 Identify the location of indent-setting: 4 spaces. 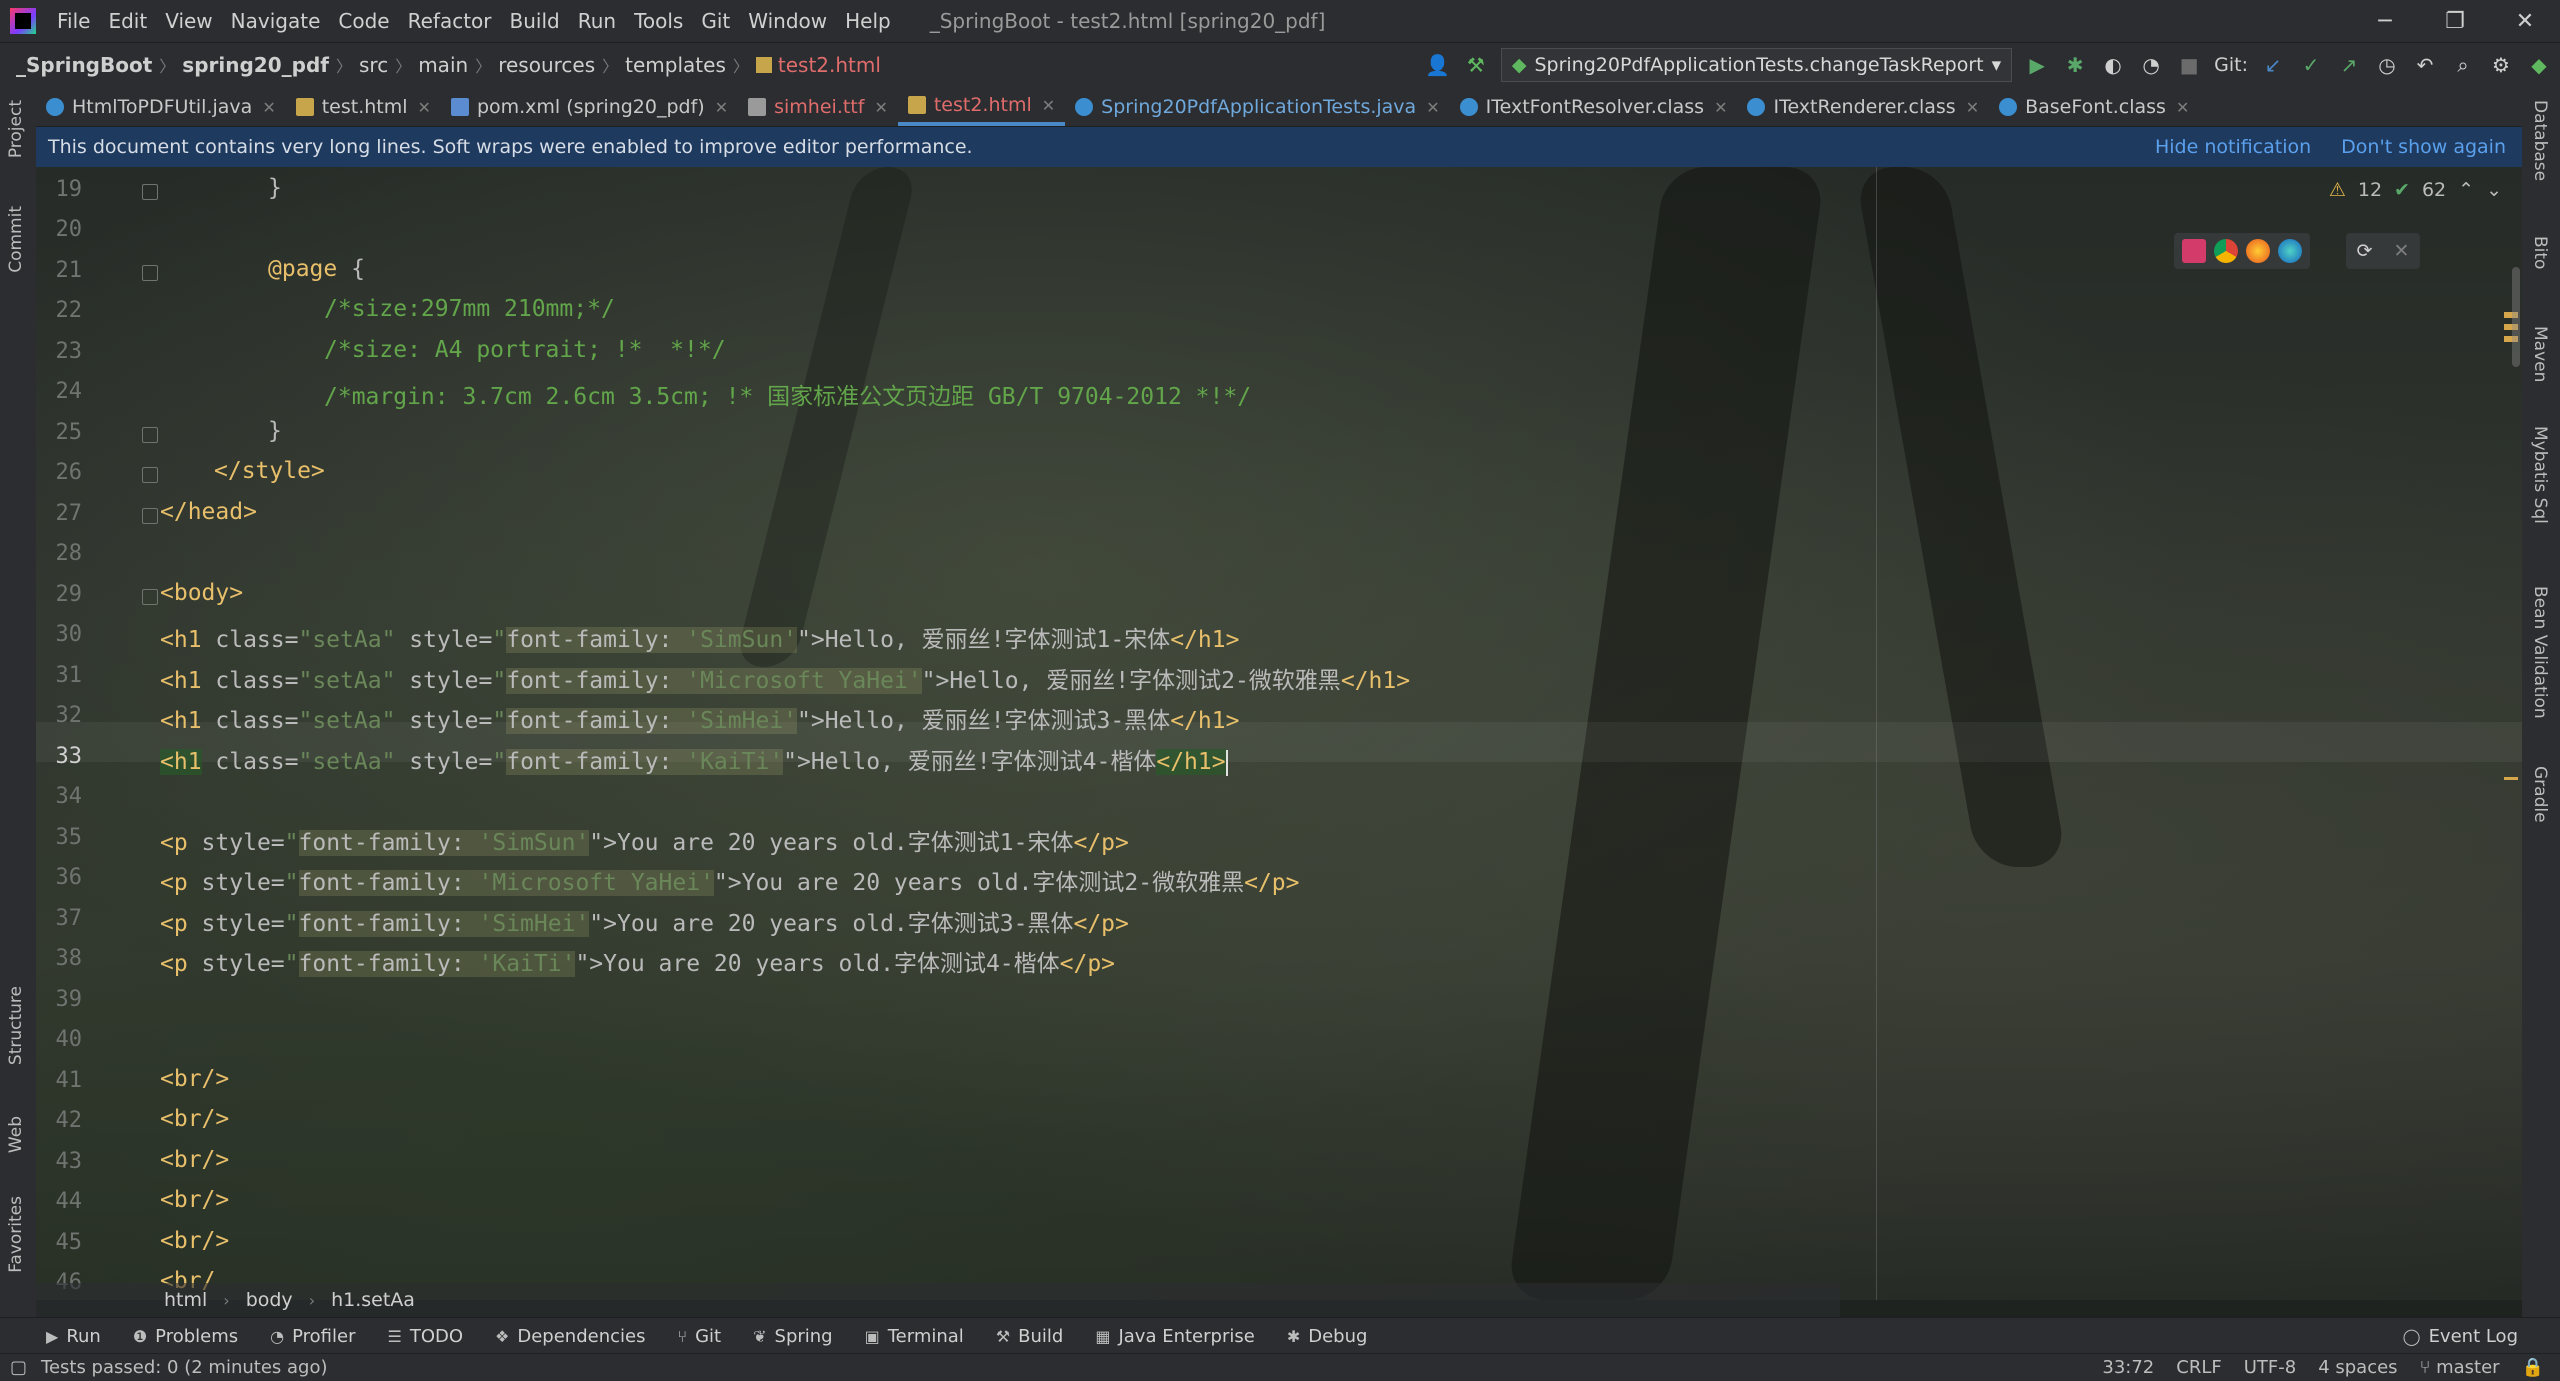
(2357, 1367).